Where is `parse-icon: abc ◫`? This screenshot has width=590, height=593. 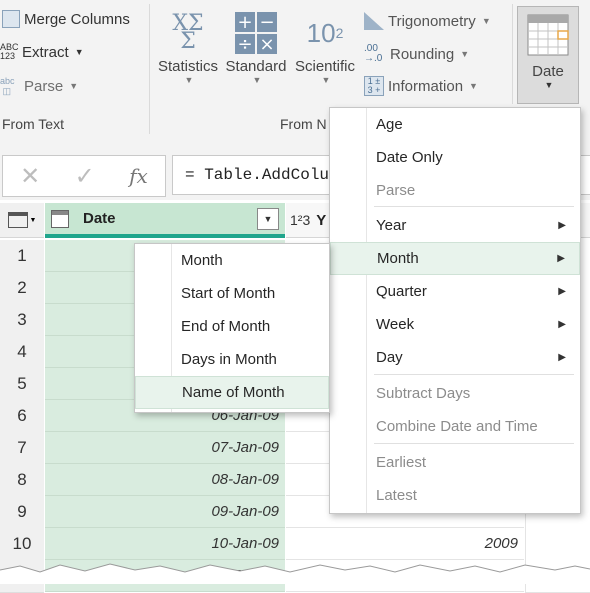 parse-icon: abc ◫ is located at coordinates (7, 86).